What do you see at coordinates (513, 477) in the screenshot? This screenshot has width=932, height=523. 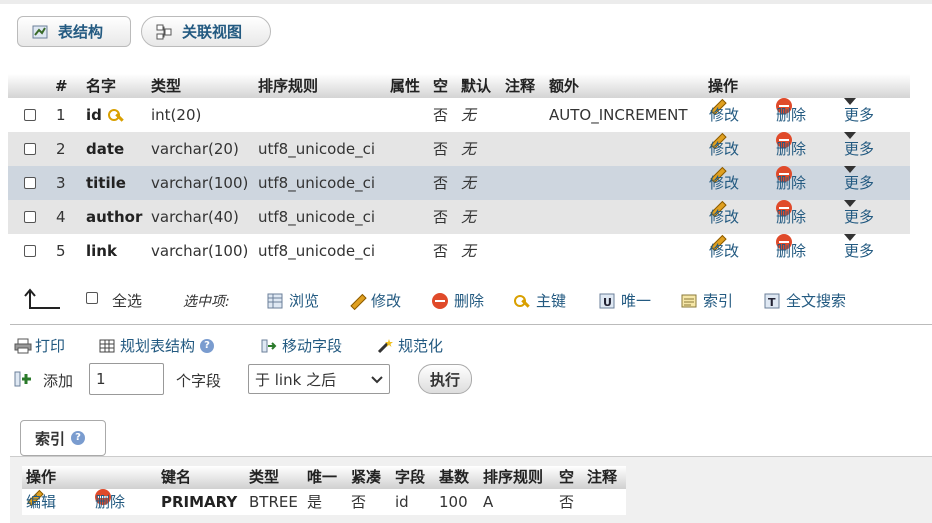 I see `idx-col-collation: 排序规则` at bounding box center [513, 477].